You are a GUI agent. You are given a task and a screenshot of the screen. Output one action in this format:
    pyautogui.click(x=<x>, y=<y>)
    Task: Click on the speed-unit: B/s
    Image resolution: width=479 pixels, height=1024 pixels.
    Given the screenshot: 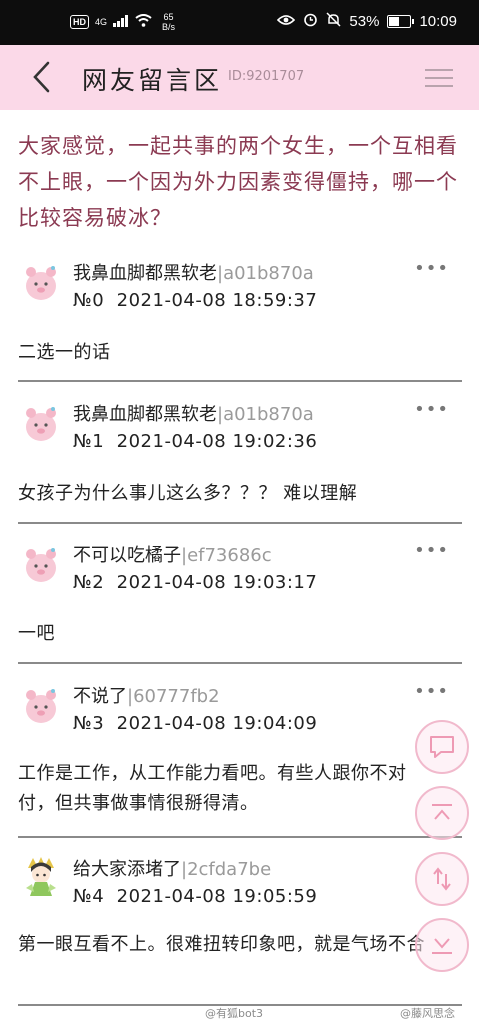 What is the action you would take?
    pyautogui.click(x=169, y=27)
    